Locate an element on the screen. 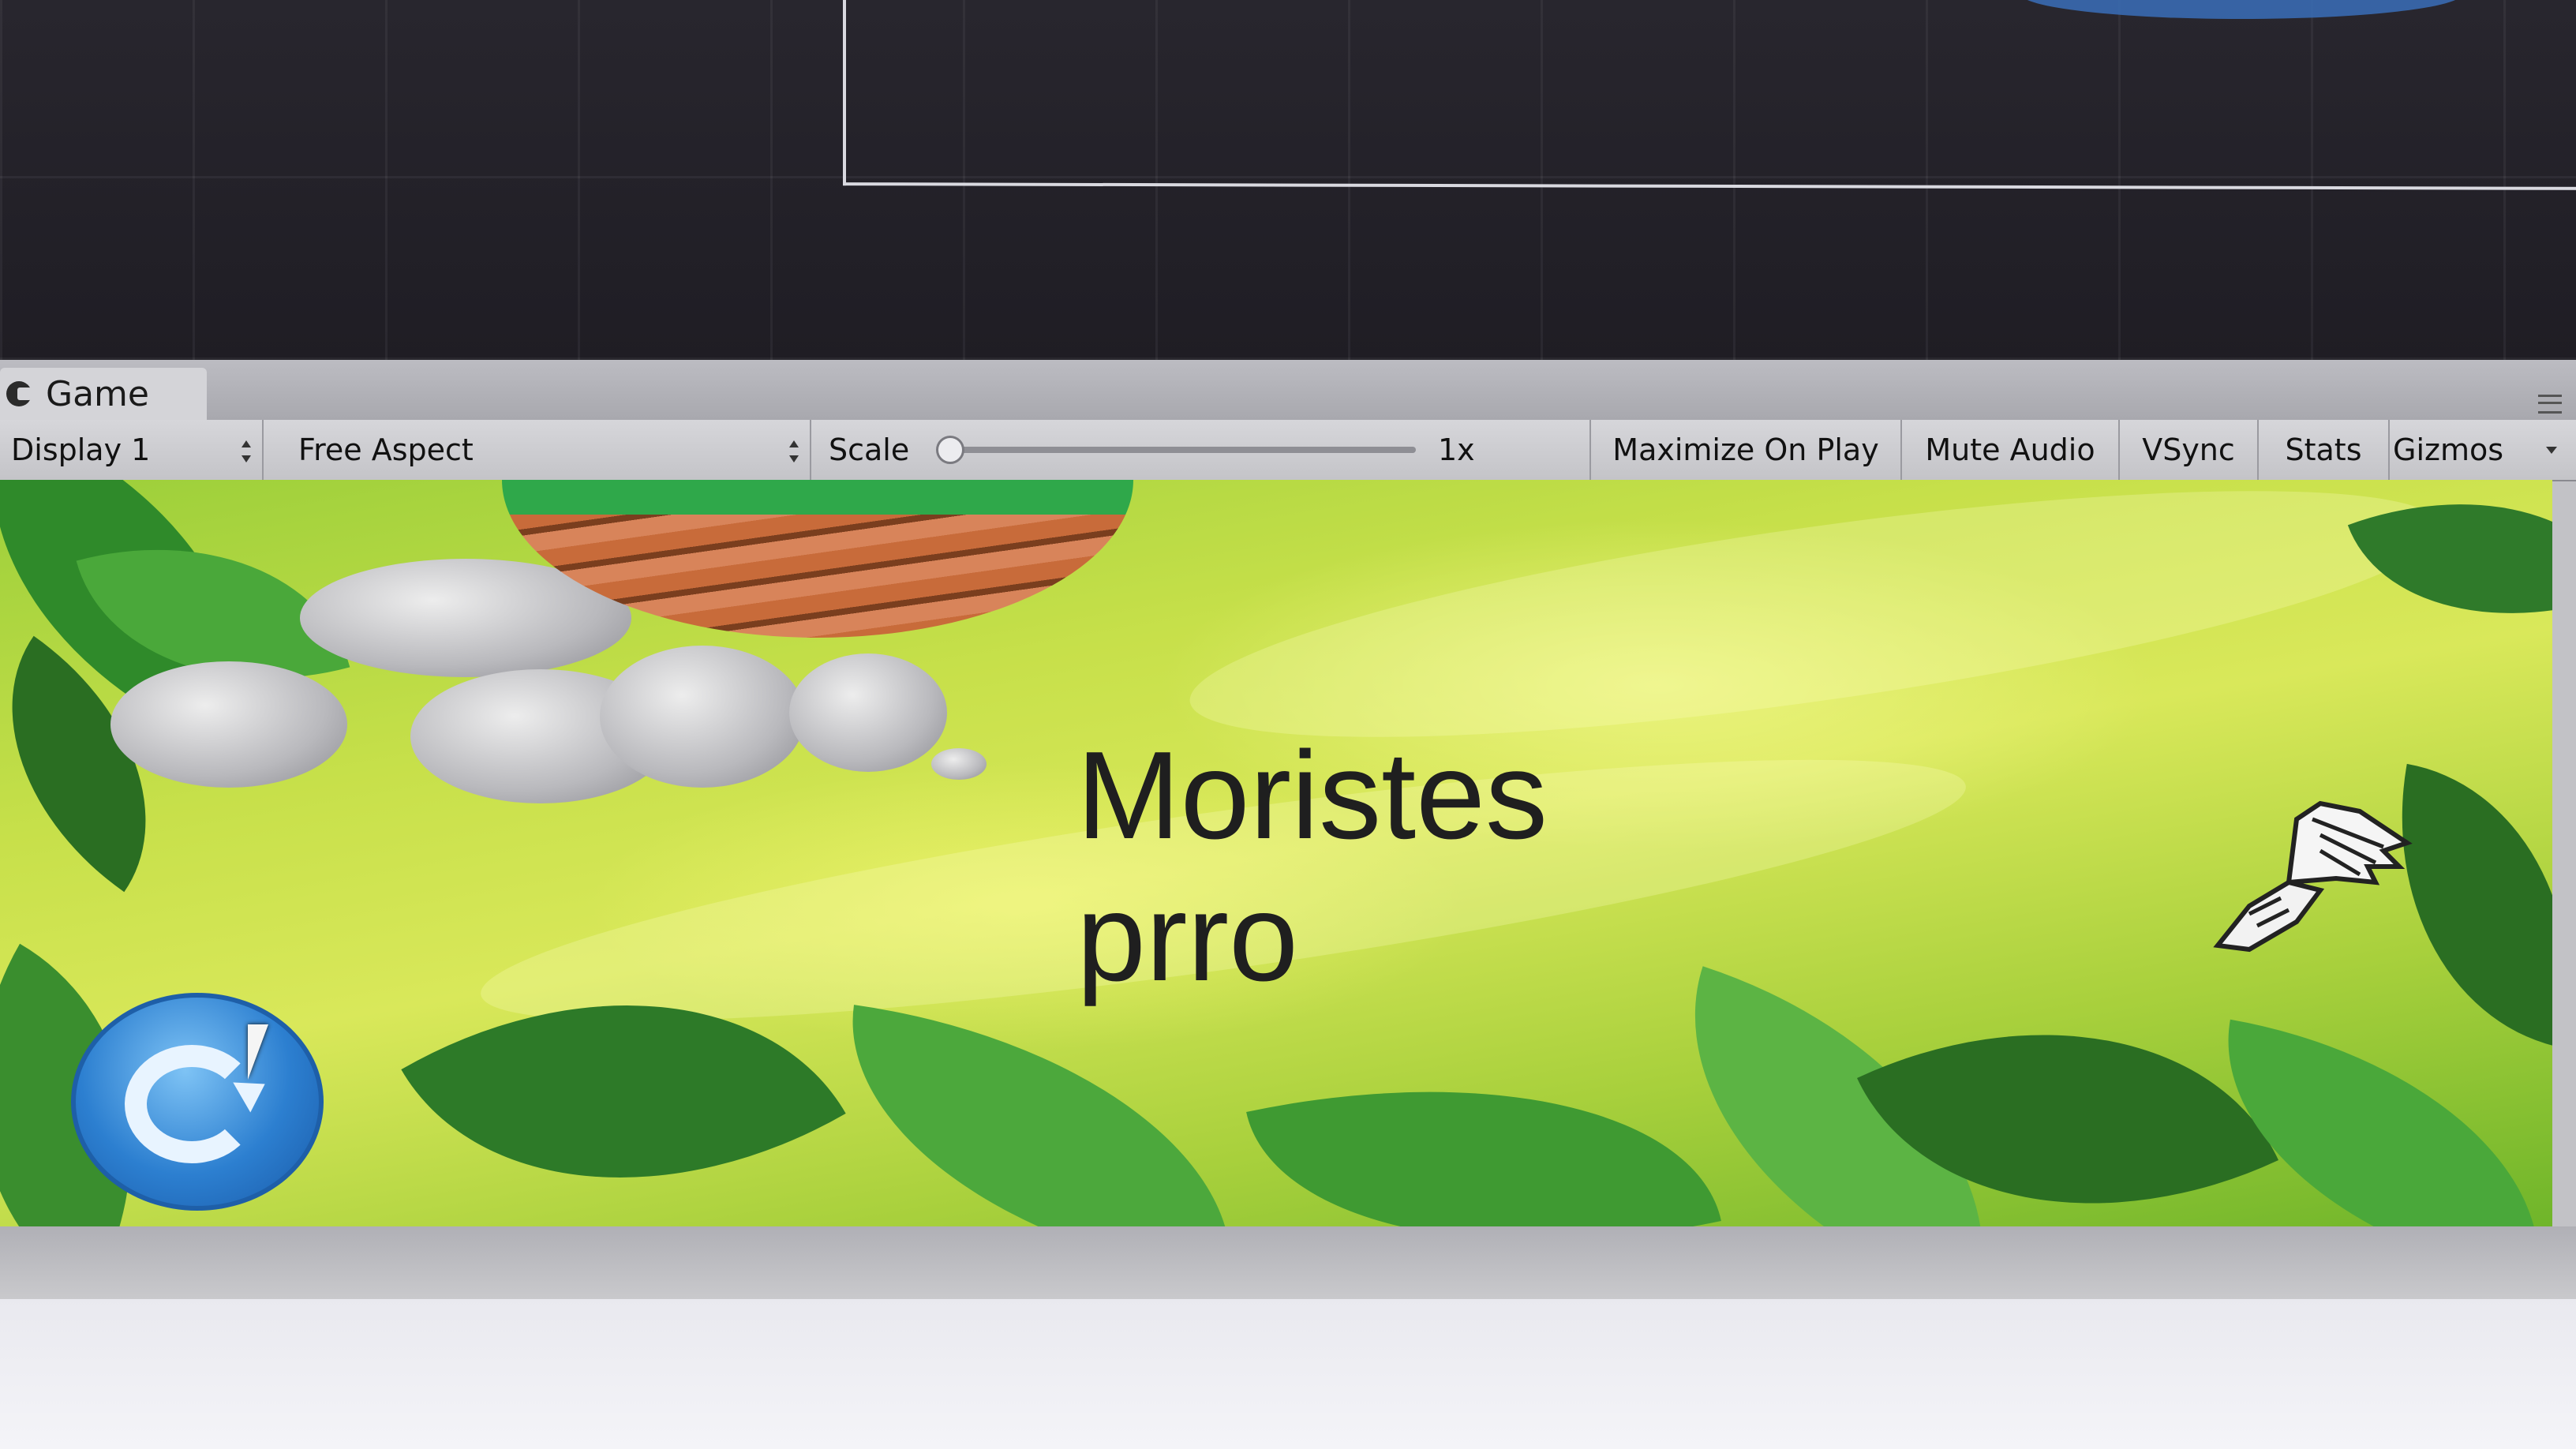 This screenshot has height=1449, width=2576. tab-game: Game is located at coordinates (103, 394).